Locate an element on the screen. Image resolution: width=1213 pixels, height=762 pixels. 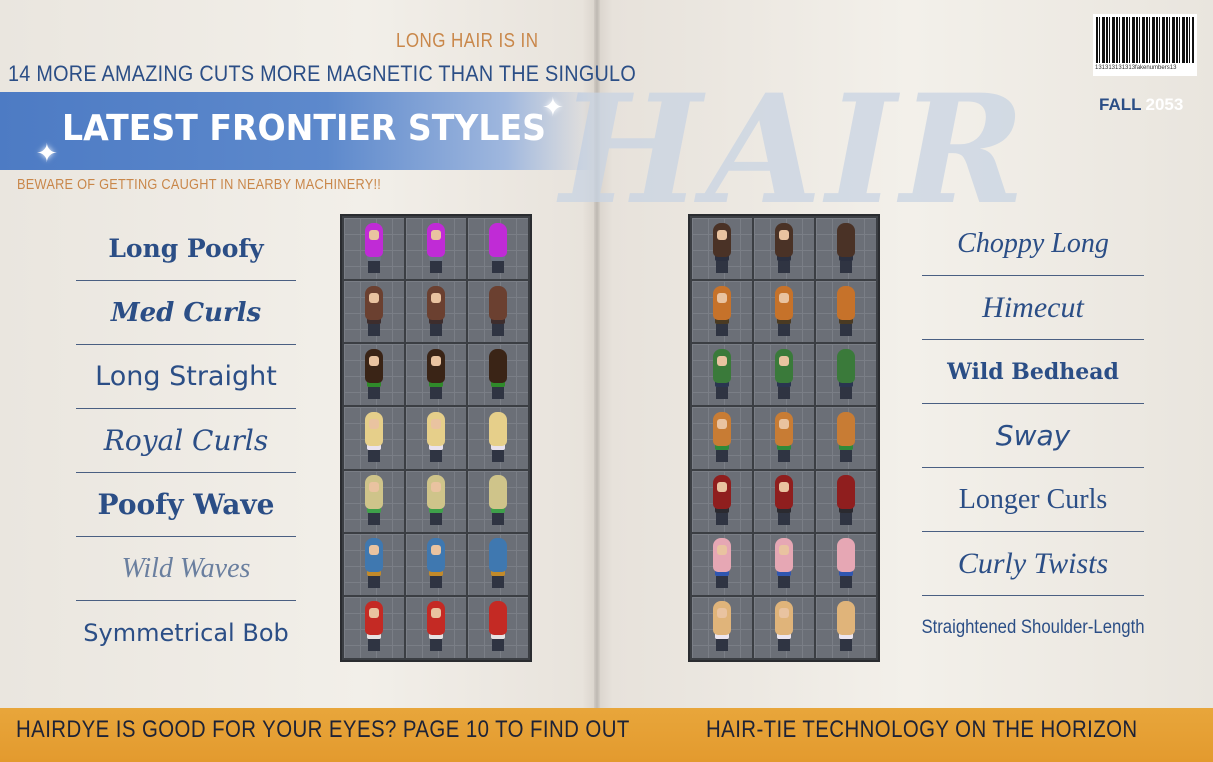
issue-year: 2053 is located at coordinates (1164, 104).